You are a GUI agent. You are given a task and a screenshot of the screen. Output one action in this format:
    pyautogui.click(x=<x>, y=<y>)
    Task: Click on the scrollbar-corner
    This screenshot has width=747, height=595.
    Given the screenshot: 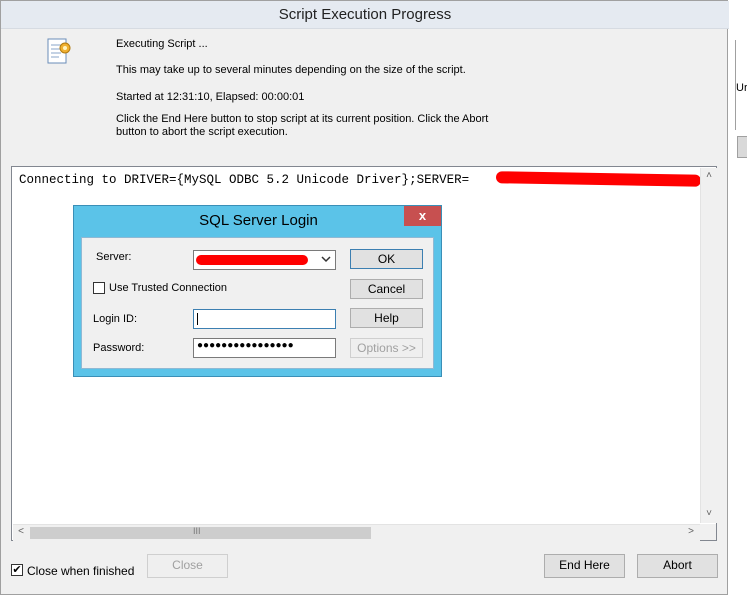 What is the action you would take?
    pyautogui.click(x=708, y=532)
    